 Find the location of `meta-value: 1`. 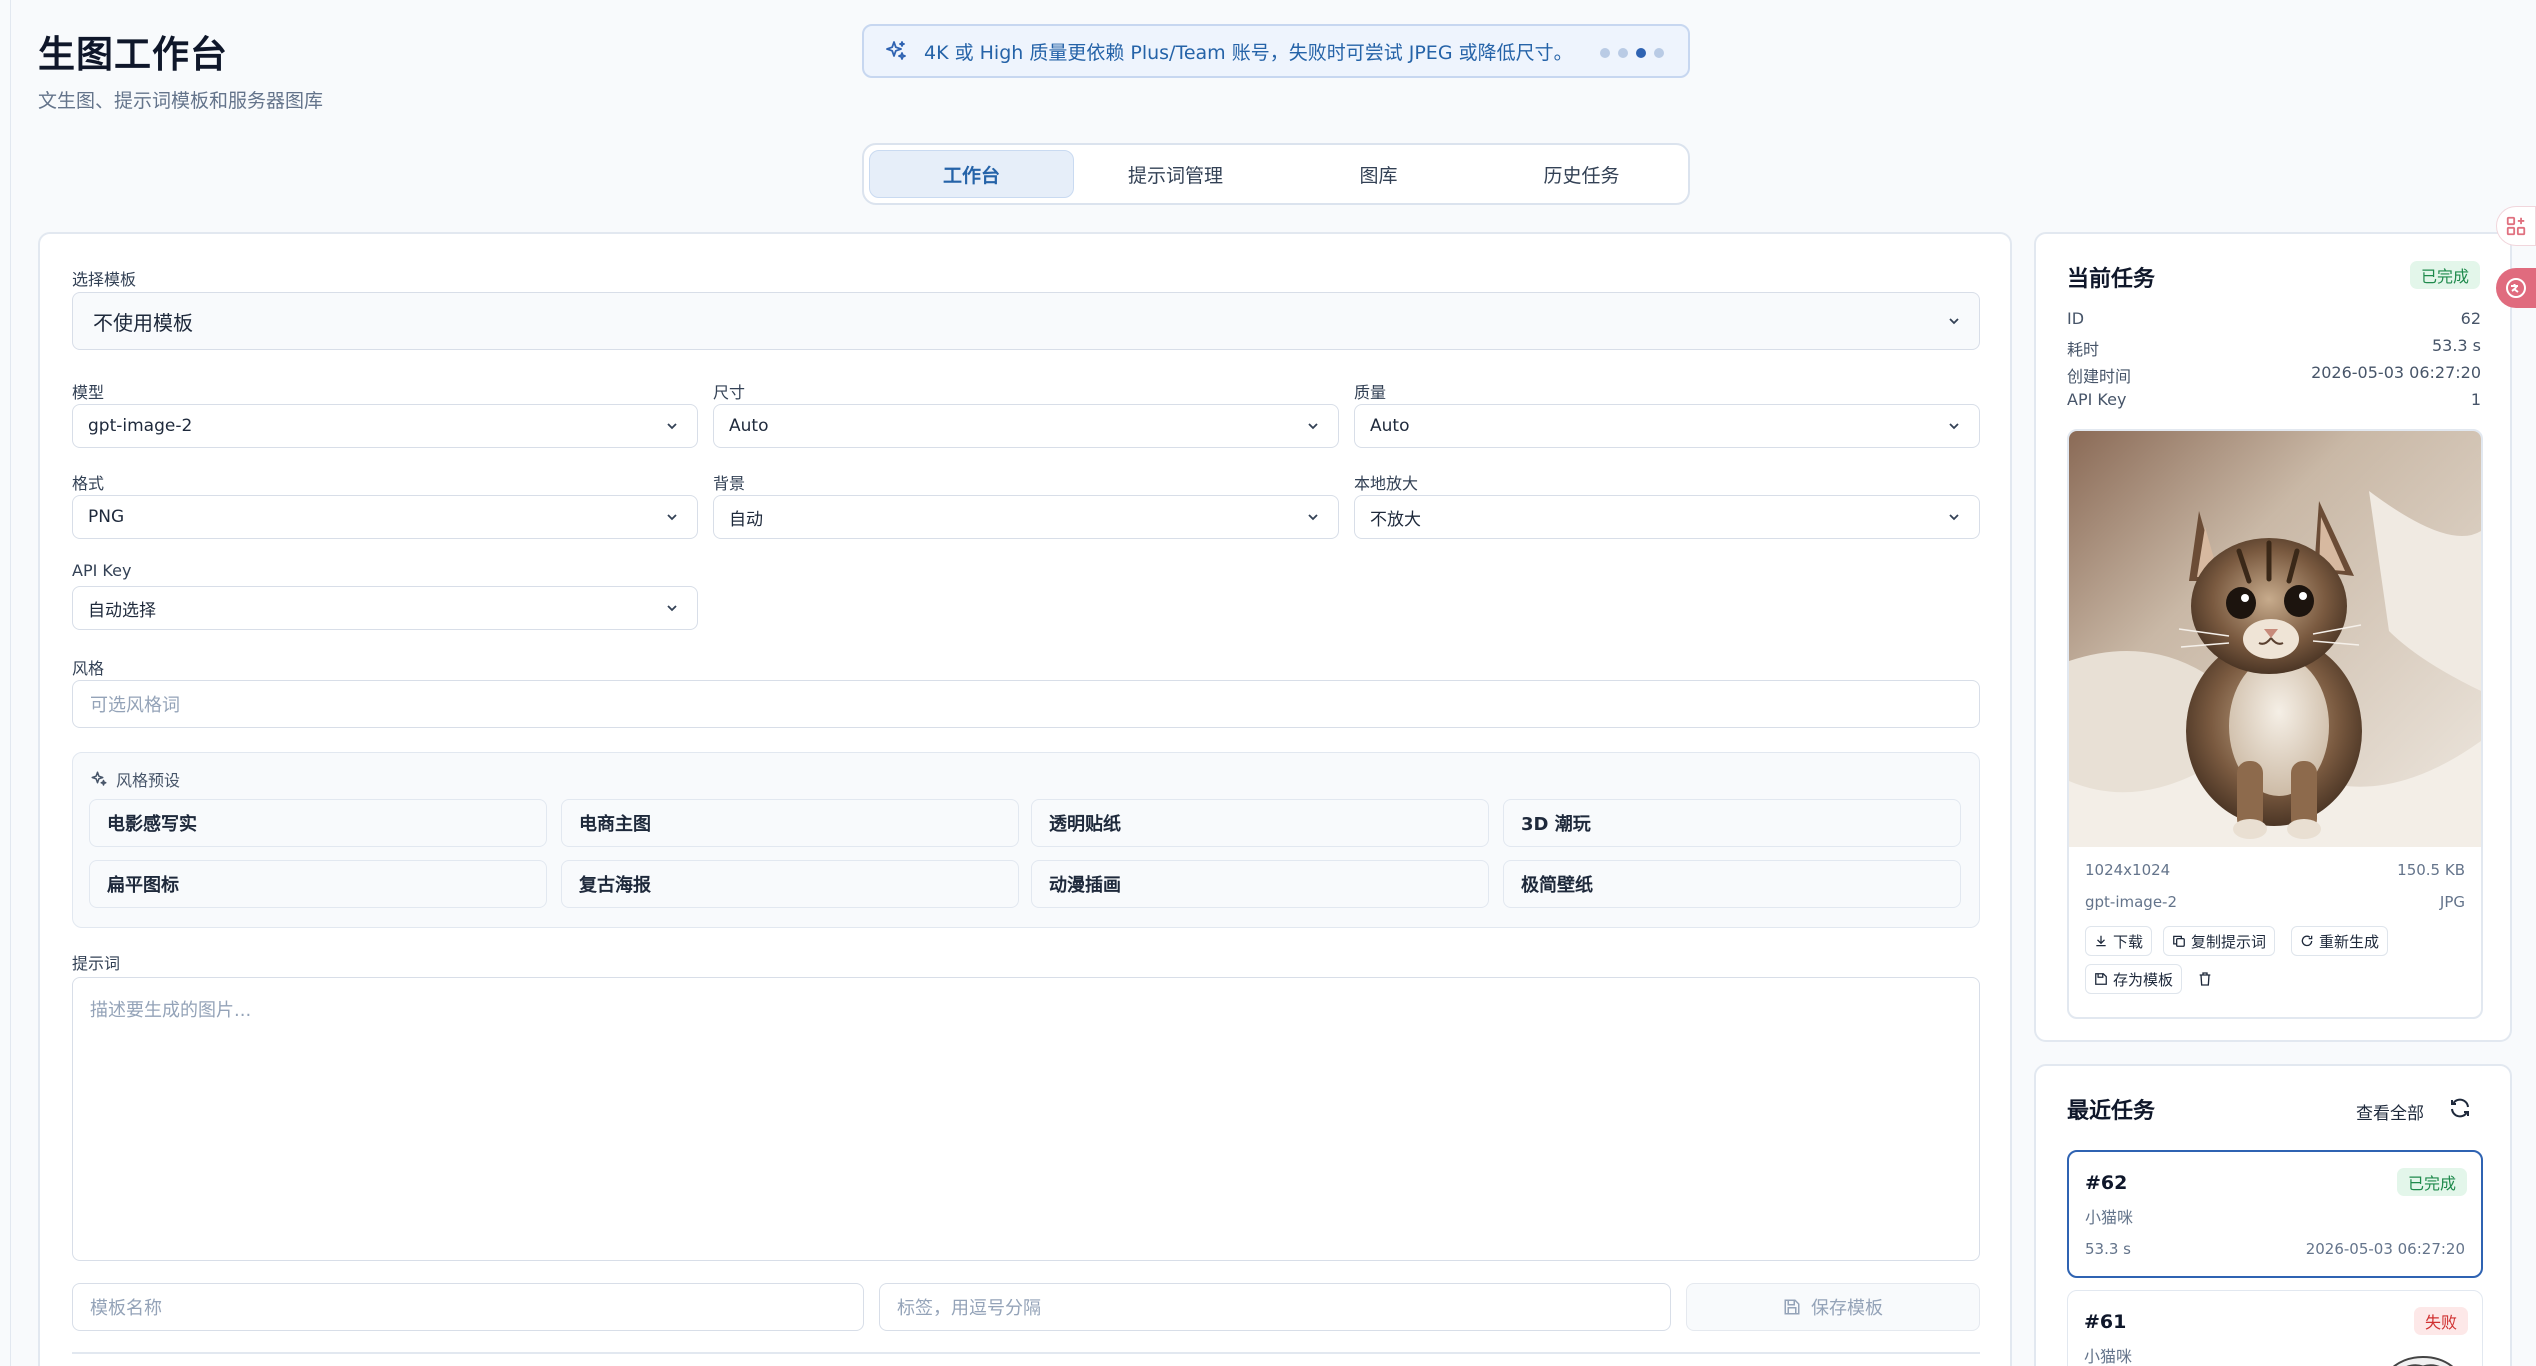

meta-value: 1 is located at coordinates (2475, 399).